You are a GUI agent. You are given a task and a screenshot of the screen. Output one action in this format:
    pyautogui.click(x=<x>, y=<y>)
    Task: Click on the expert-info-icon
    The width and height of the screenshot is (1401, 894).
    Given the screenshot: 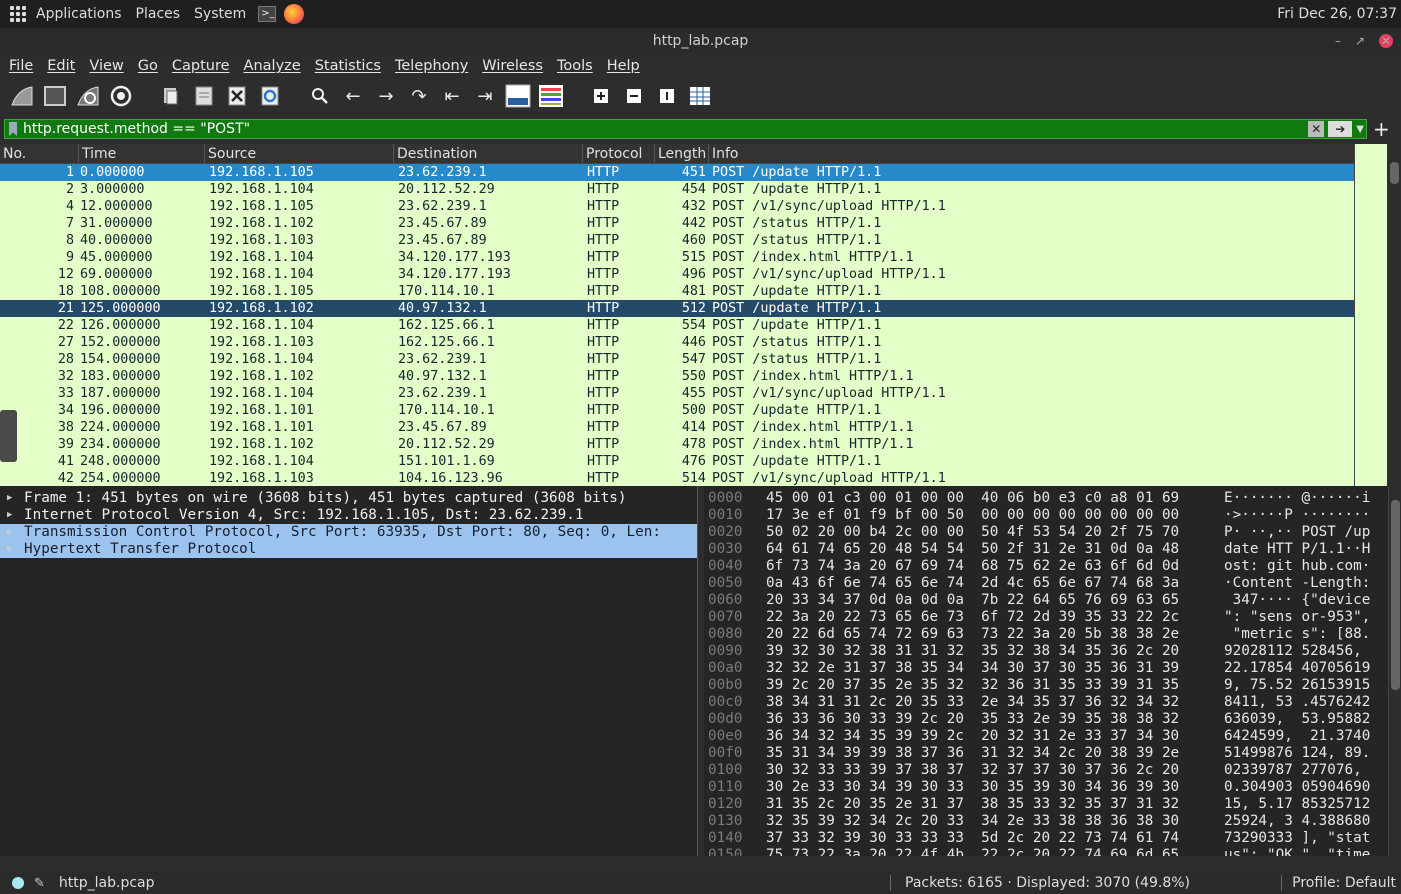 What is the action you would take?
    pyautogui.click(x=18, y=883)
    